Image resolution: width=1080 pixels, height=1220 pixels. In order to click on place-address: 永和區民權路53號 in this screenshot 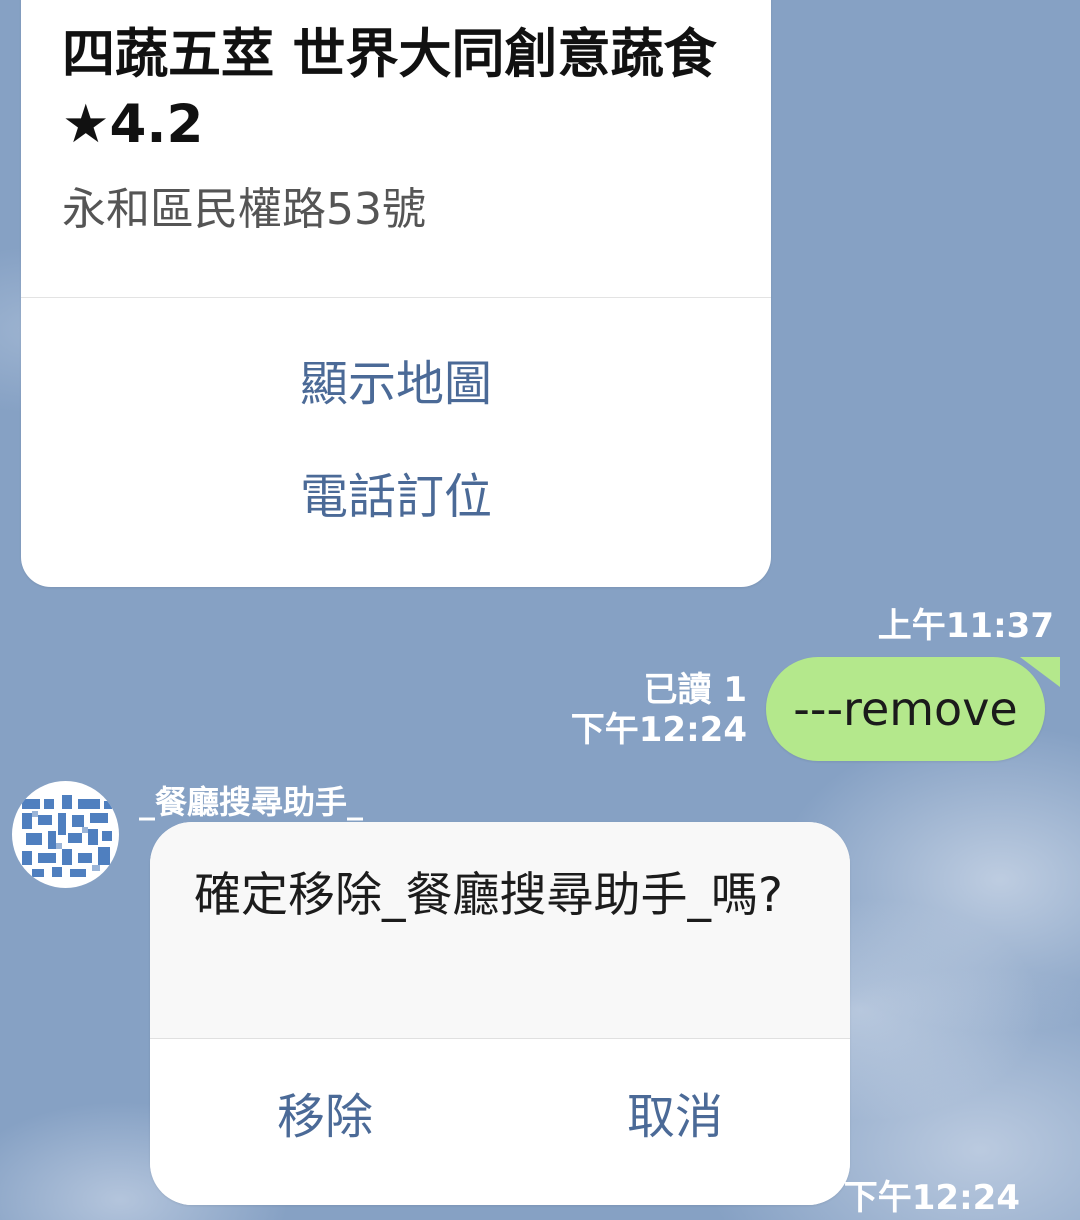, I will do `click(244, 209)`.